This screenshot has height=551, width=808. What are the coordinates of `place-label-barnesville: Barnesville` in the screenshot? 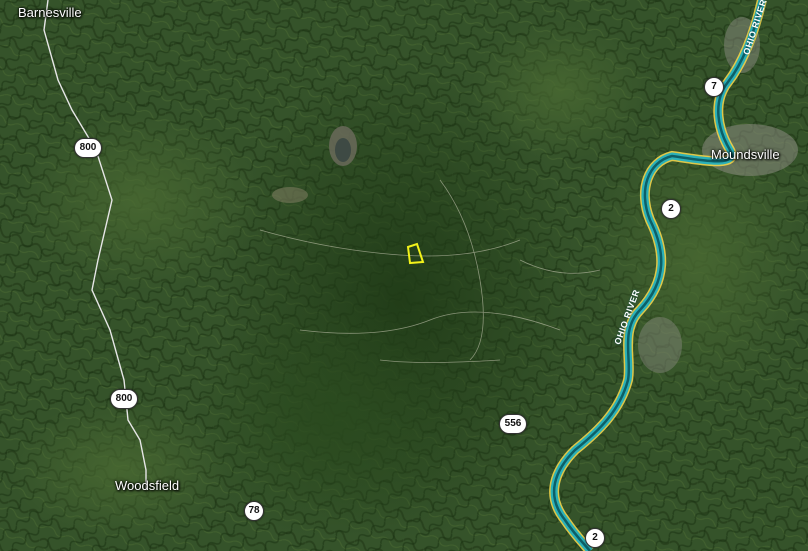 It's located at (50, 12).